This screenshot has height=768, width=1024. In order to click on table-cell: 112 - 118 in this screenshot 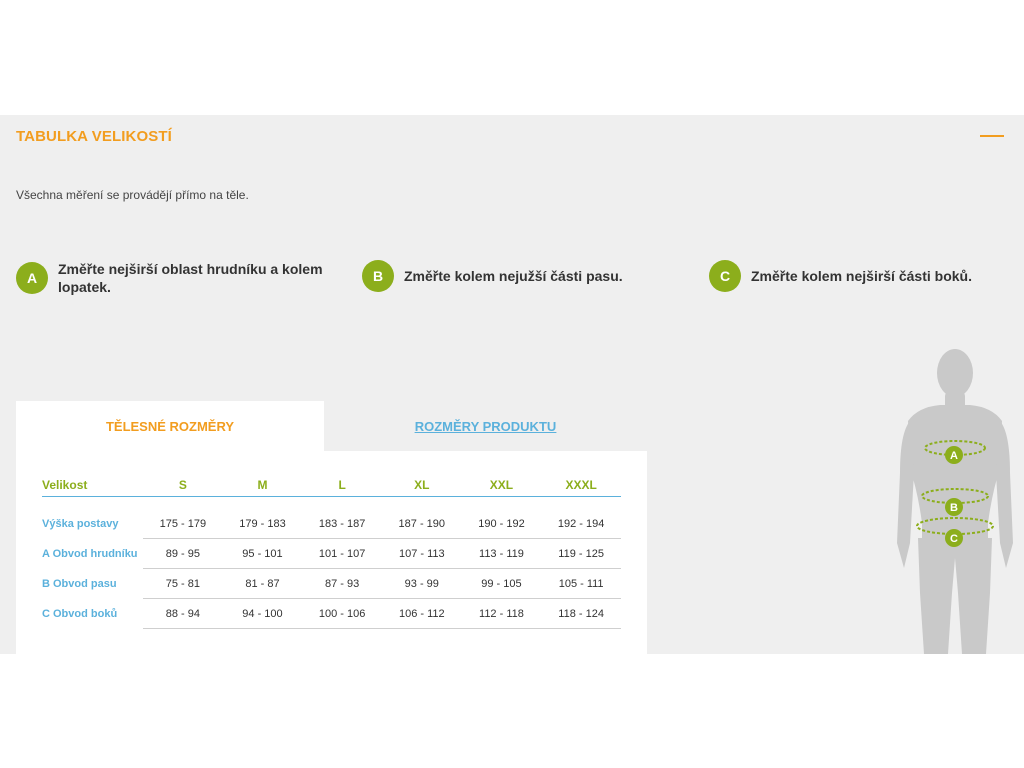, I will do `click(501, 613)`.